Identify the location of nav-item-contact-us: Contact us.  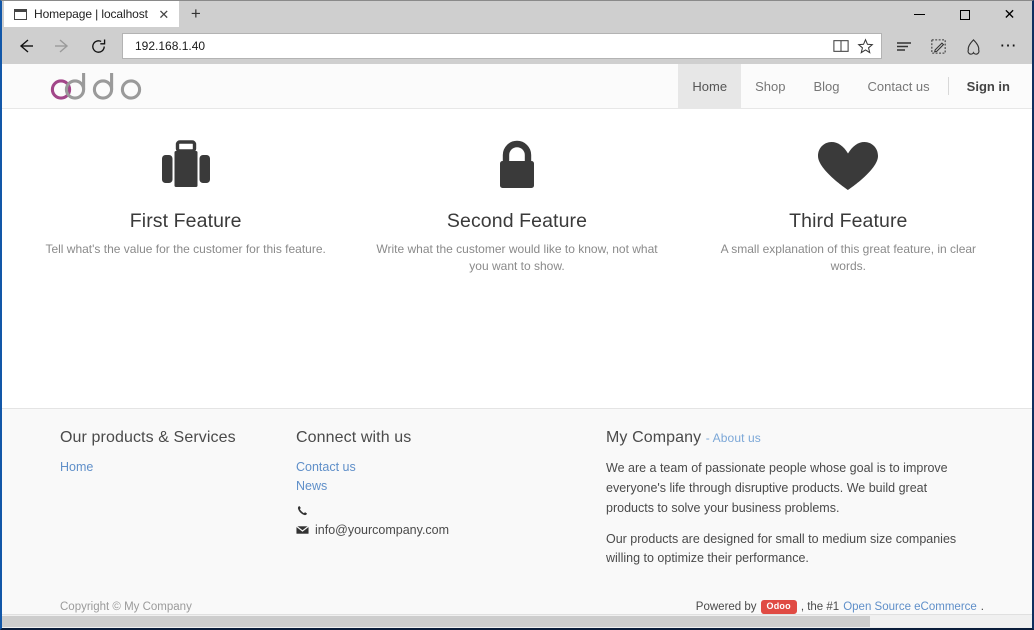
(899, 86).